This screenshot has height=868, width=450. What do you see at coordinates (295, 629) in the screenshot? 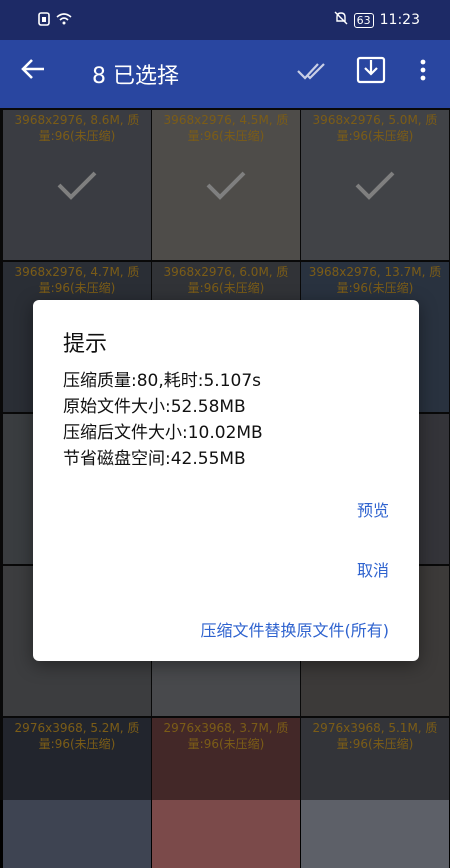
I see `replace-originals-button: 压缩文件替换原文件(所有)` at bounding box center [295, 629].